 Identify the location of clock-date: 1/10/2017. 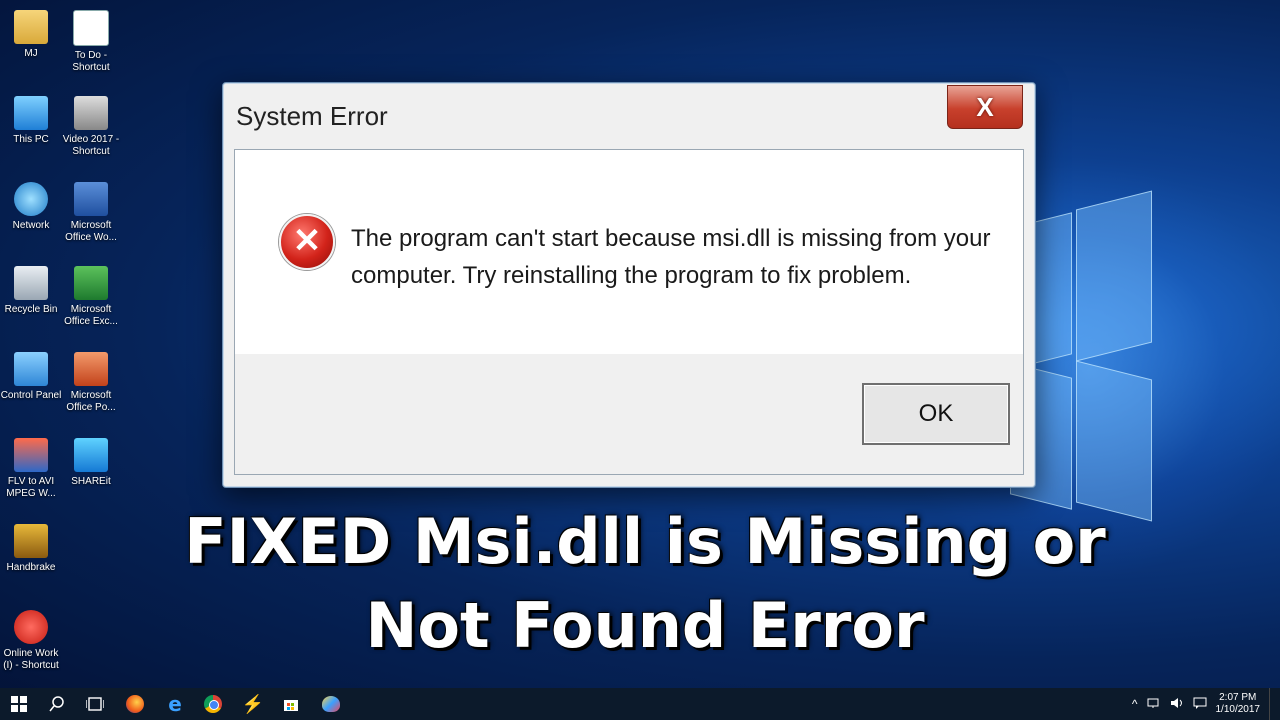
(1238, 709).